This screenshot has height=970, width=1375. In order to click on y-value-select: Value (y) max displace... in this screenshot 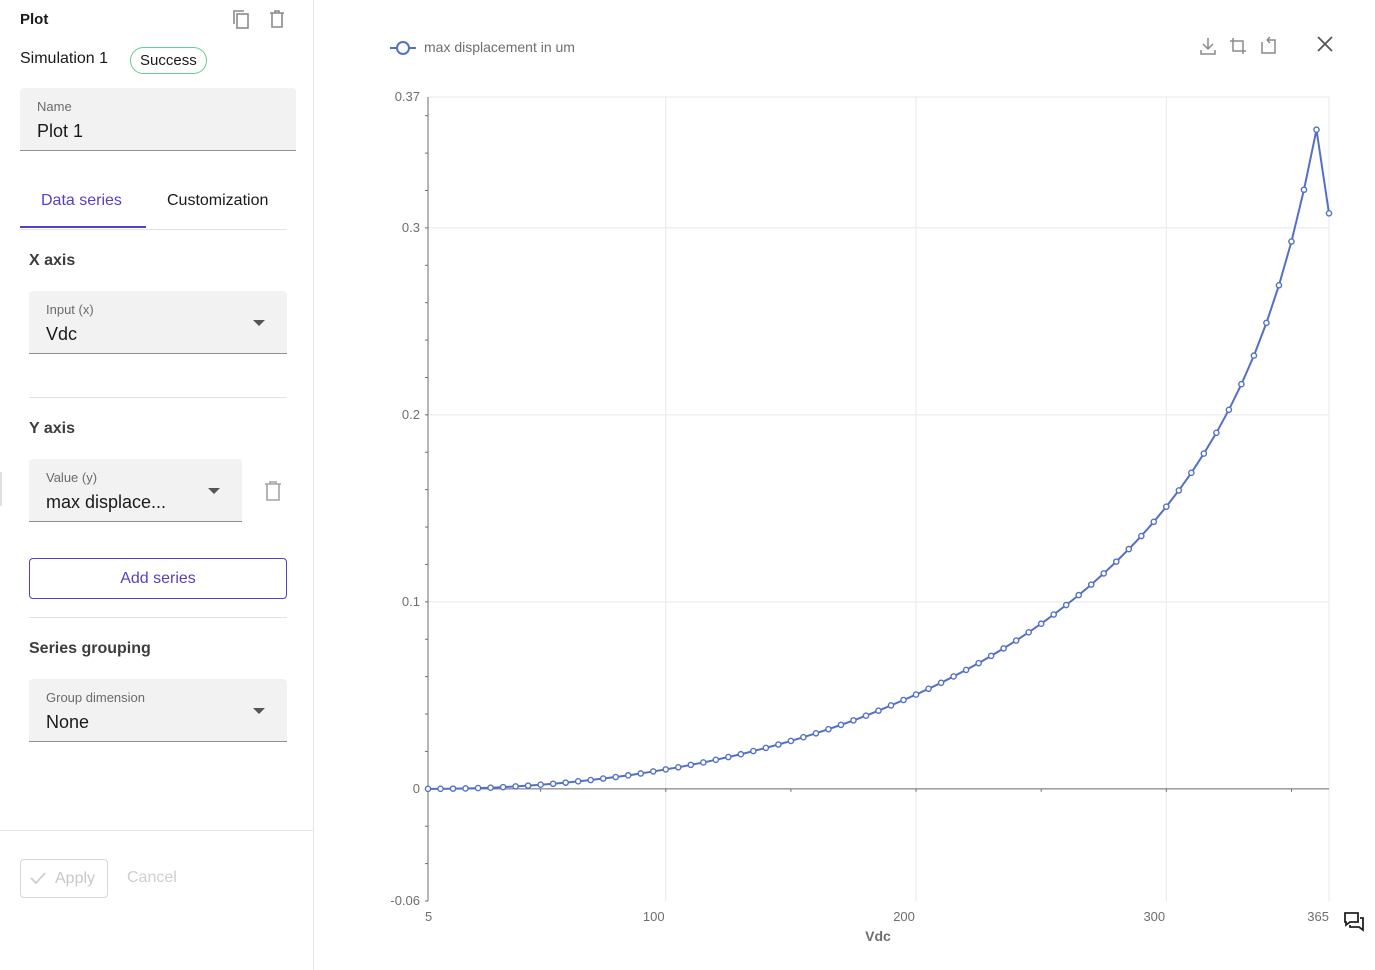, I will do `click(135, 490)`.